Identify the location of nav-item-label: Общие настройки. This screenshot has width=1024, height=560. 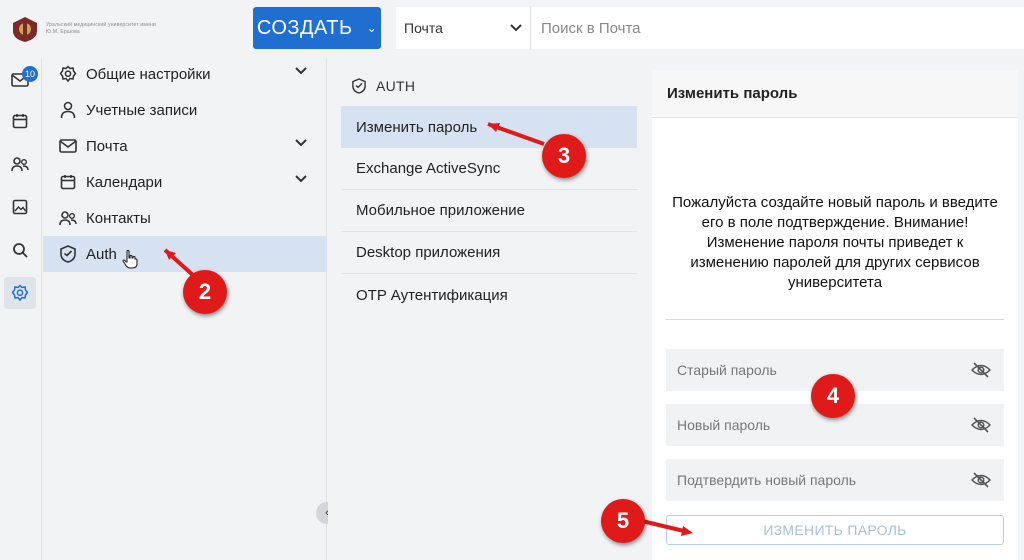
(148, 74).